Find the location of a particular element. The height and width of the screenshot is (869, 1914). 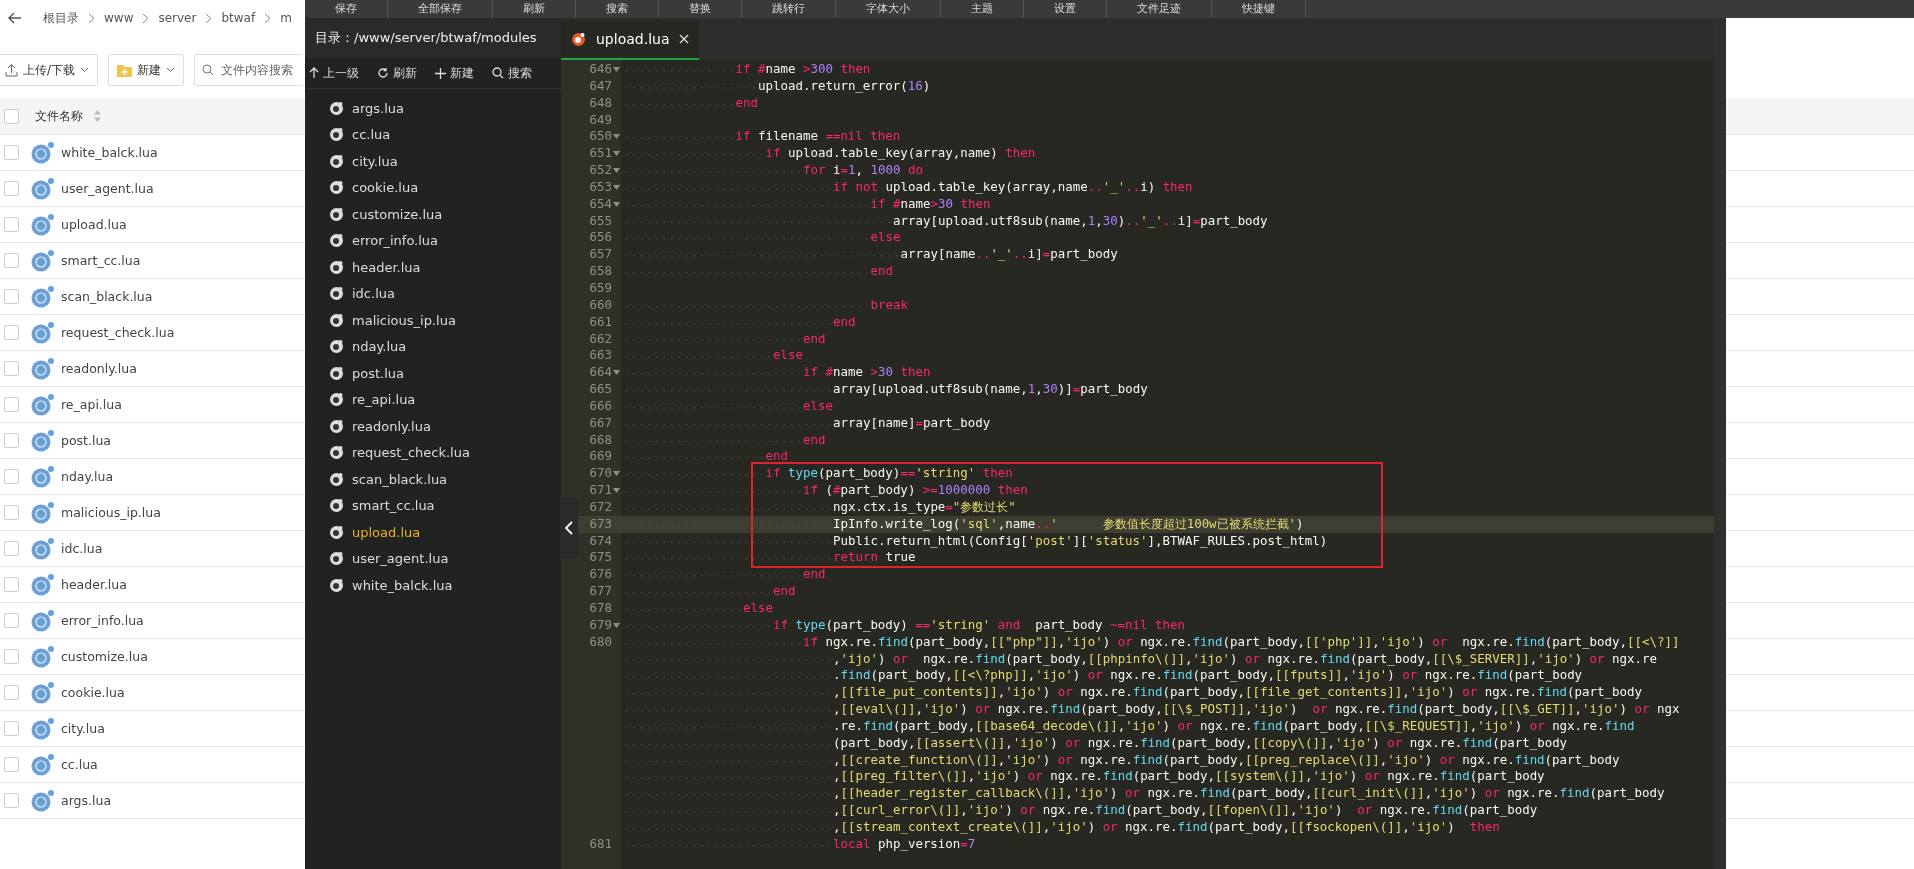

file-name: upload.lua is located at coordinates (94, 224).